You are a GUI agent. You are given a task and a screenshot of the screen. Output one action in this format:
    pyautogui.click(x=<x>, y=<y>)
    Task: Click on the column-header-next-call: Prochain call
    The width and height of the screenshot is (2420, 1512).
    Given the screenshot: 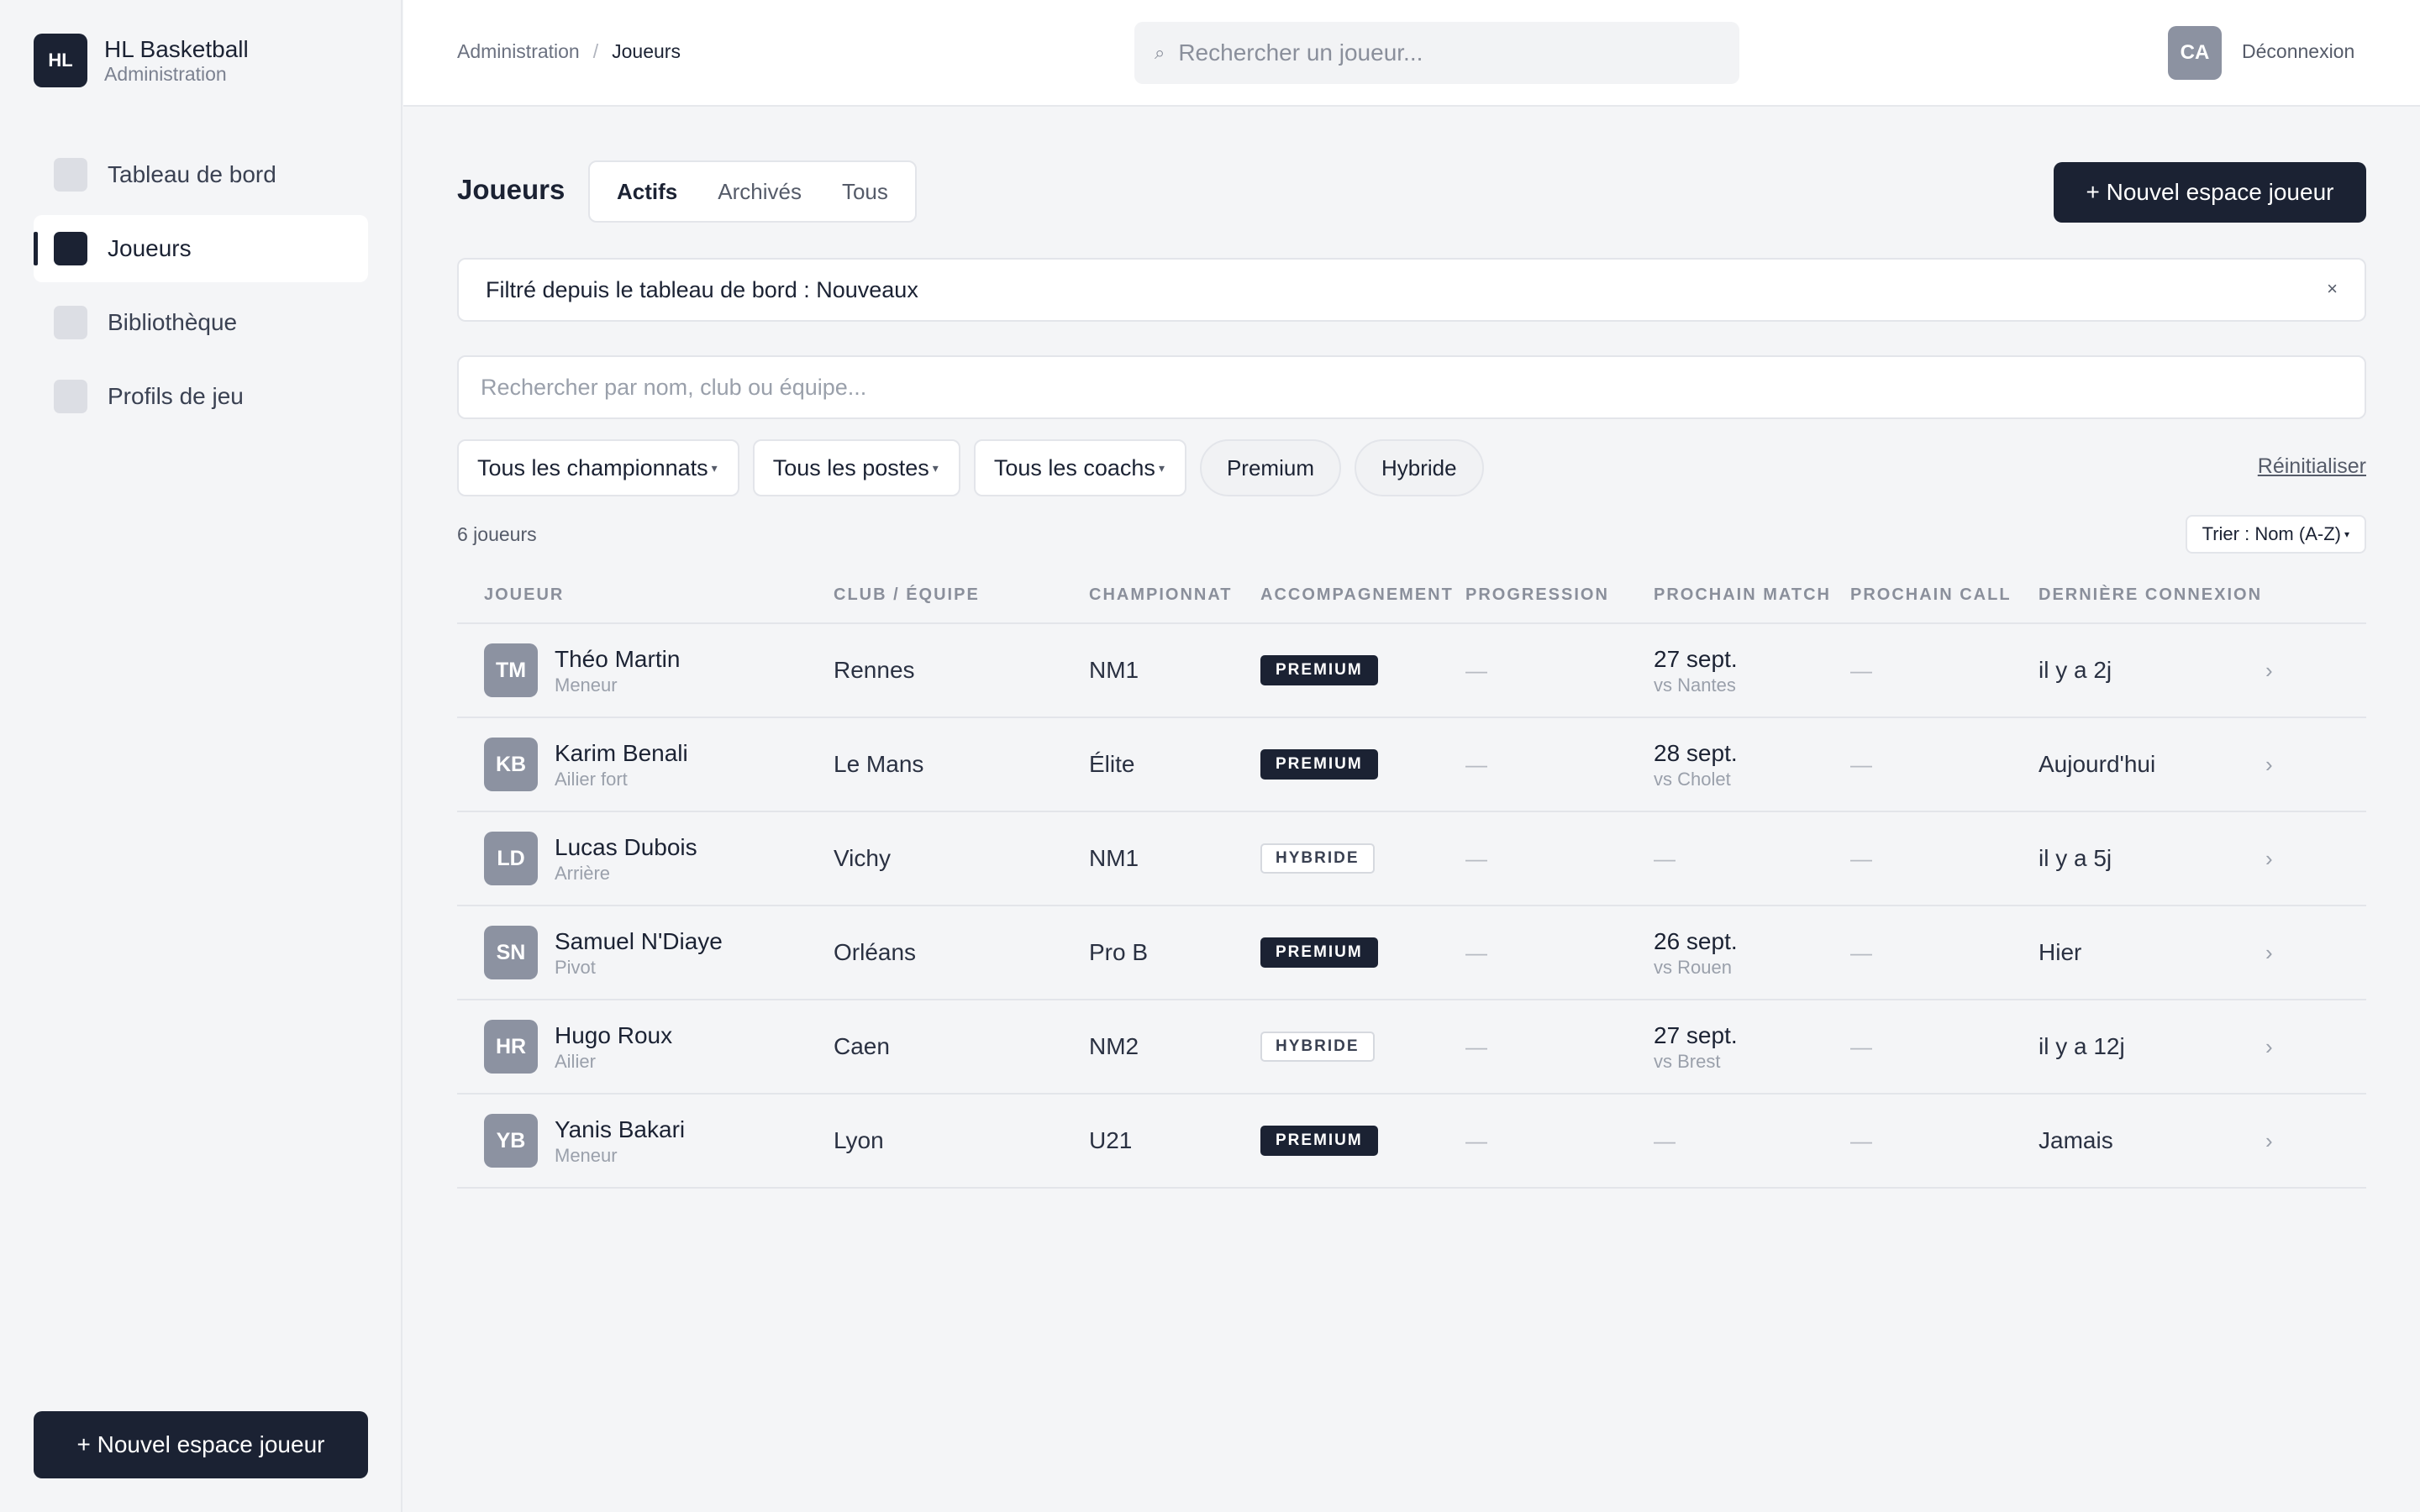 What is the action you would take?
    pyautogui.click(x=1931, y=595)
    